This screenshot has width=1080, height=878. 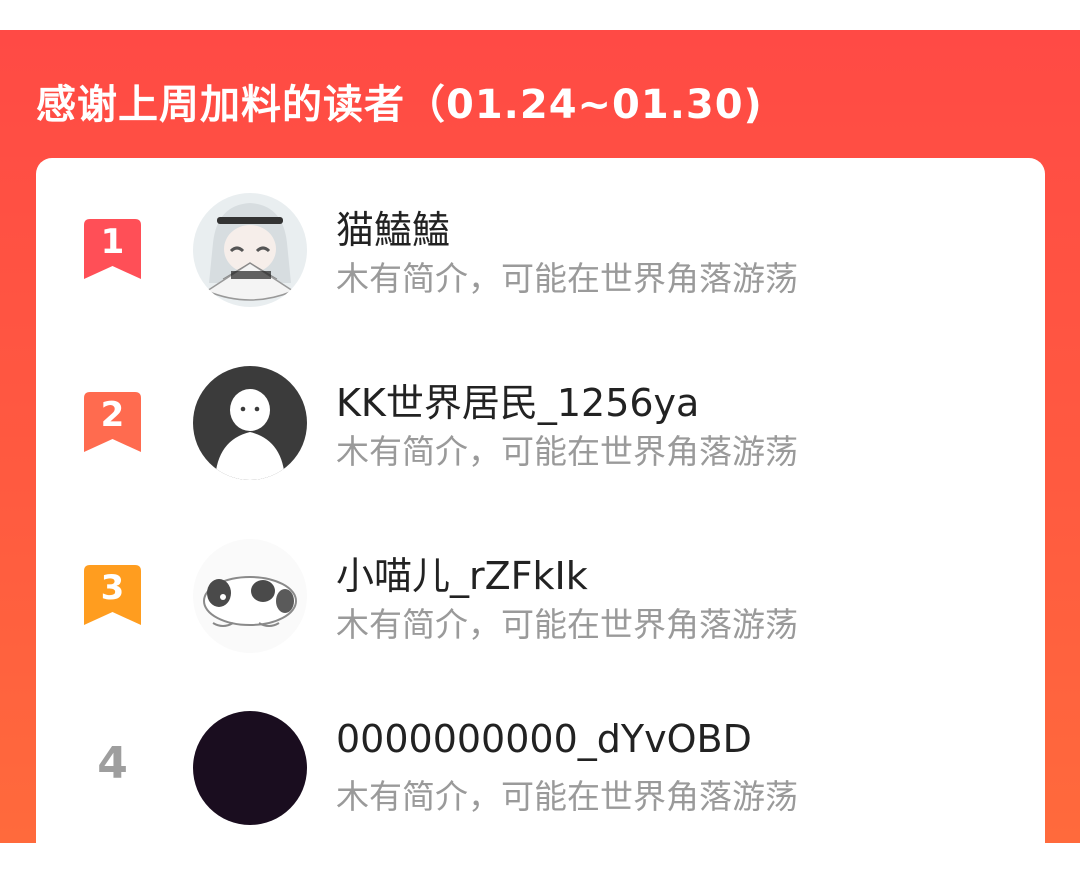 I want to click on reader-row: 3 小喵儿_rZFkIk 木有简介，可能在世界角落游荡, so click(x=540, y=604).